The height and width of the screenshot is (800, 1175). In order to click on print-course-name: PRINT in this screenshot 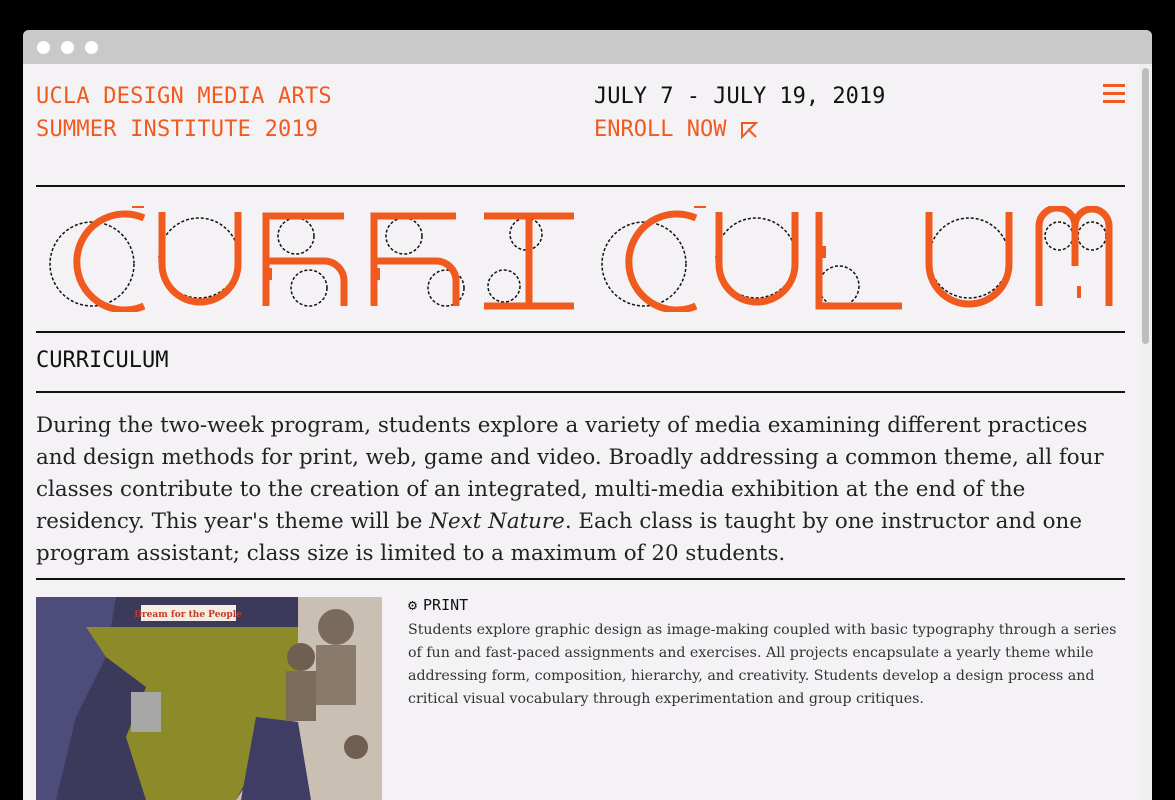, I will do `click(446, 605)`.